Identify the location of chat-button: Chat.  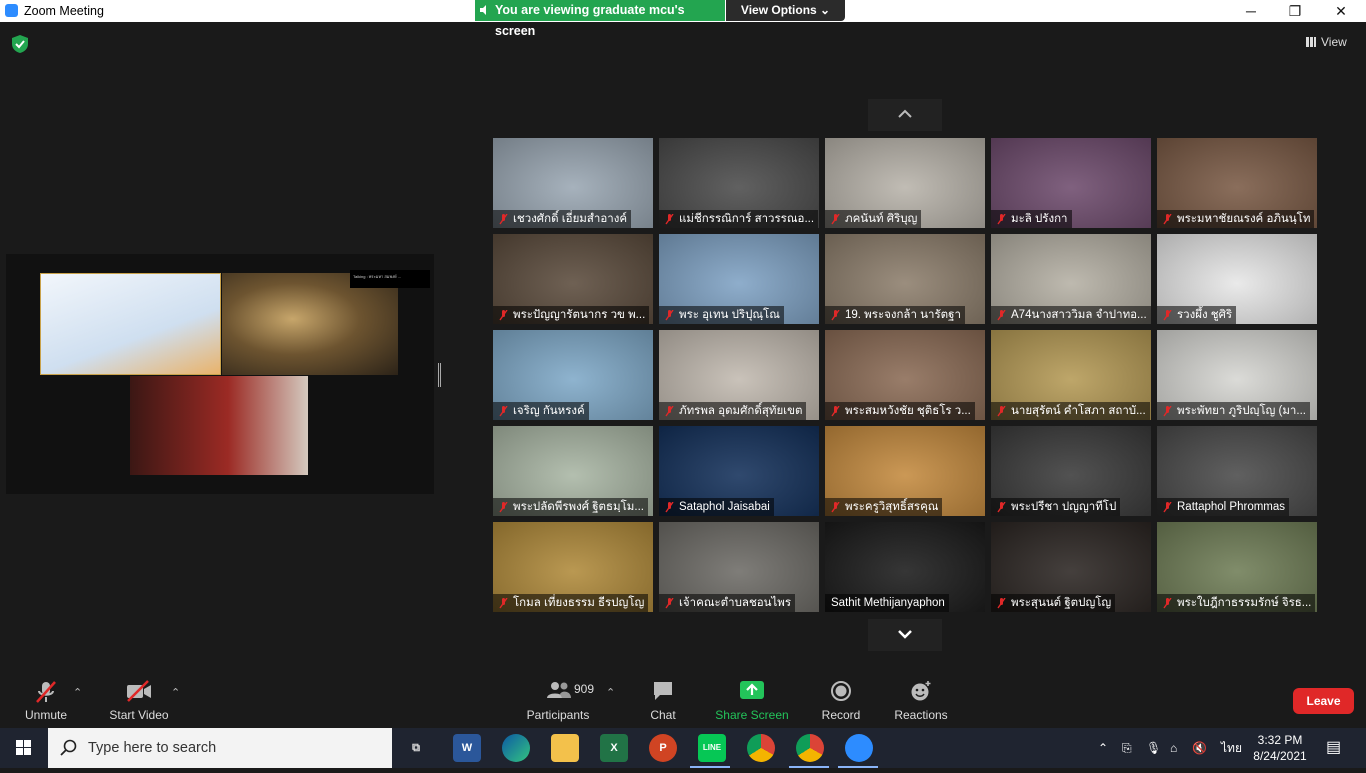
(663, 700).